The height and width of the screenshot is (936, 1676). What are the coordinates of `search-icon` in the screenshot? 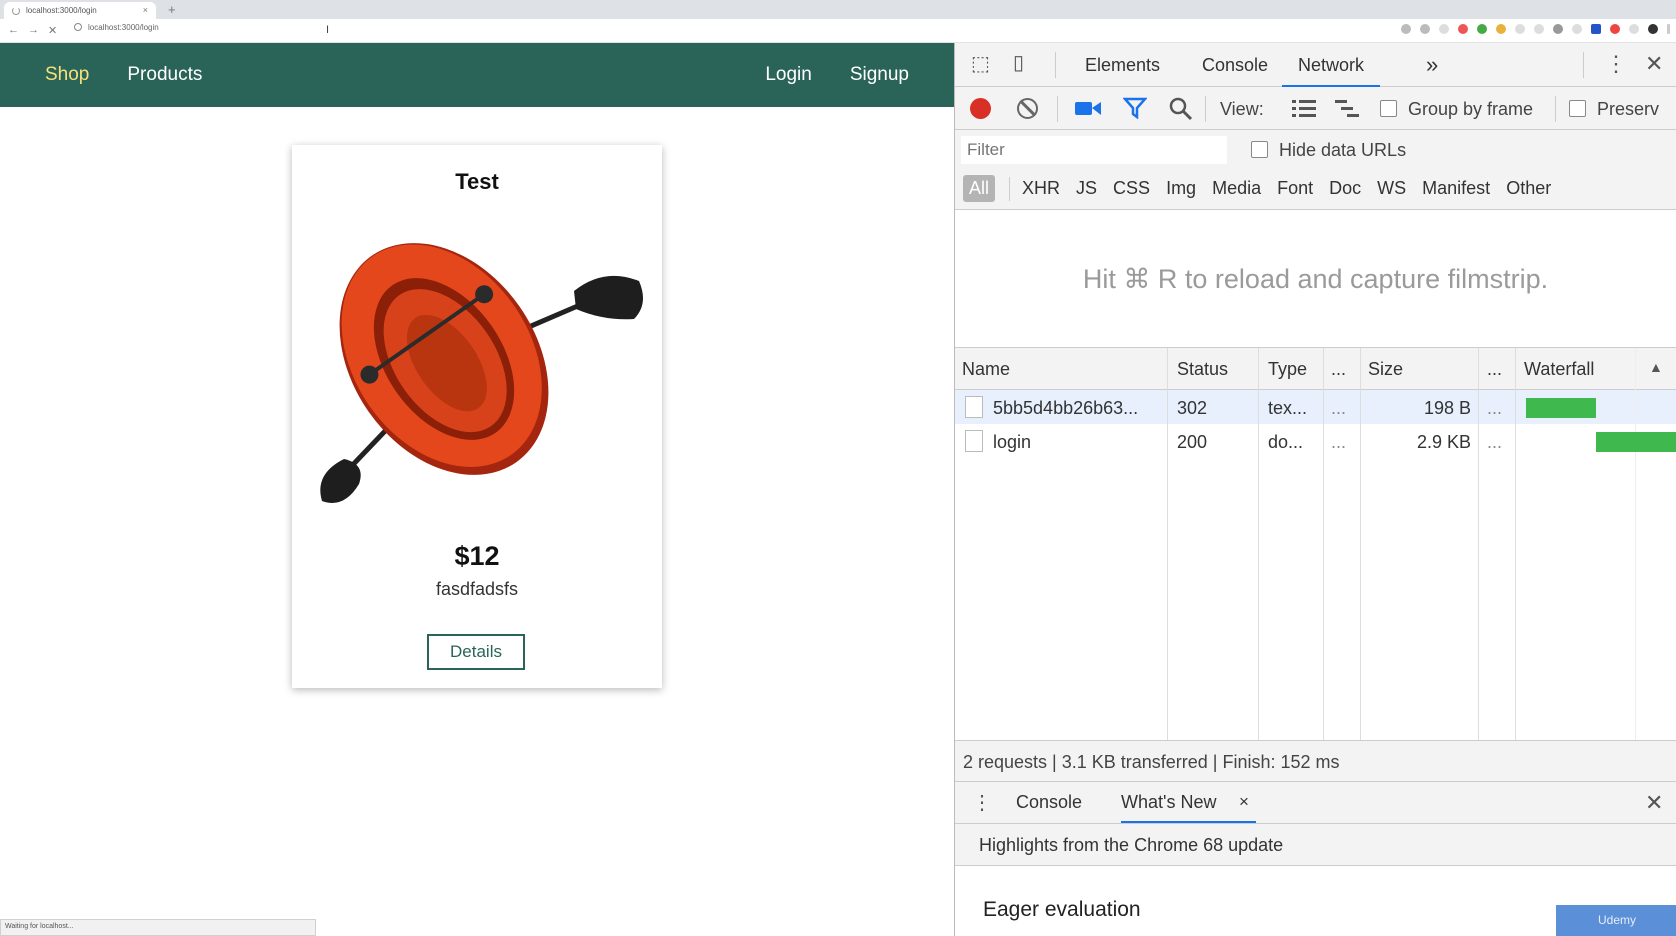 It's located at (1181, 109).